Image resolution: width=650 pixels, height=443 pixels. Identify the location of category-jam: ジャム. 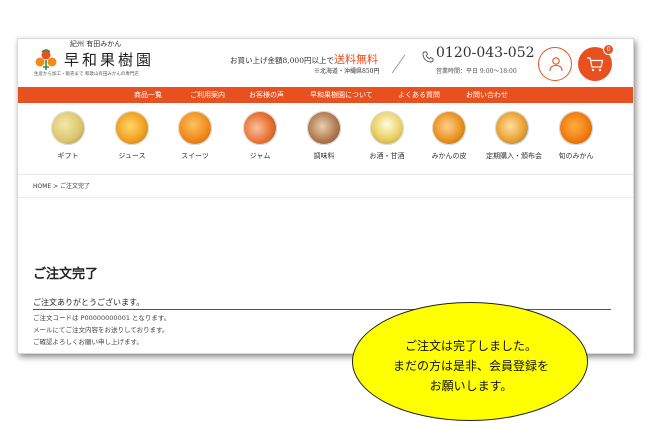
(260, 136).